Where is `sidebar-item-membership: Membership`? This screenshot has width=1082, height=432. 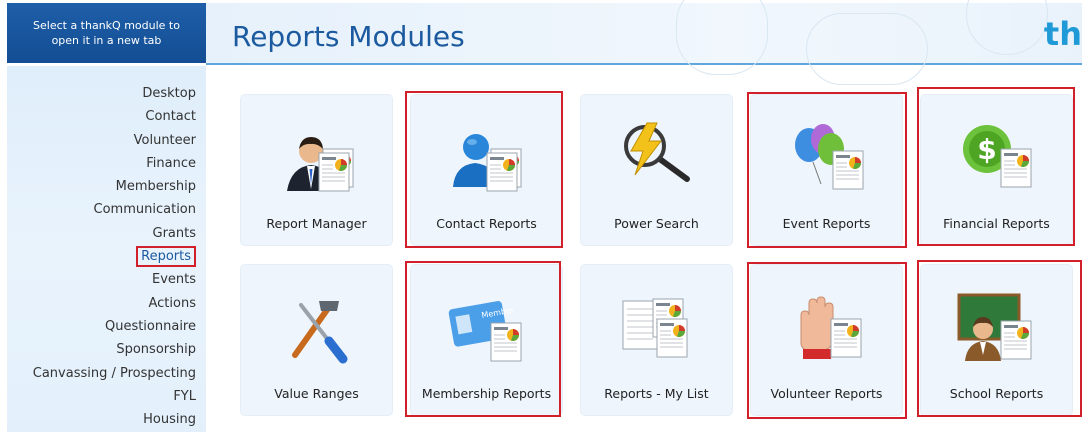
sidebar-item-membership: Membership is located at coordinates (114, 186).